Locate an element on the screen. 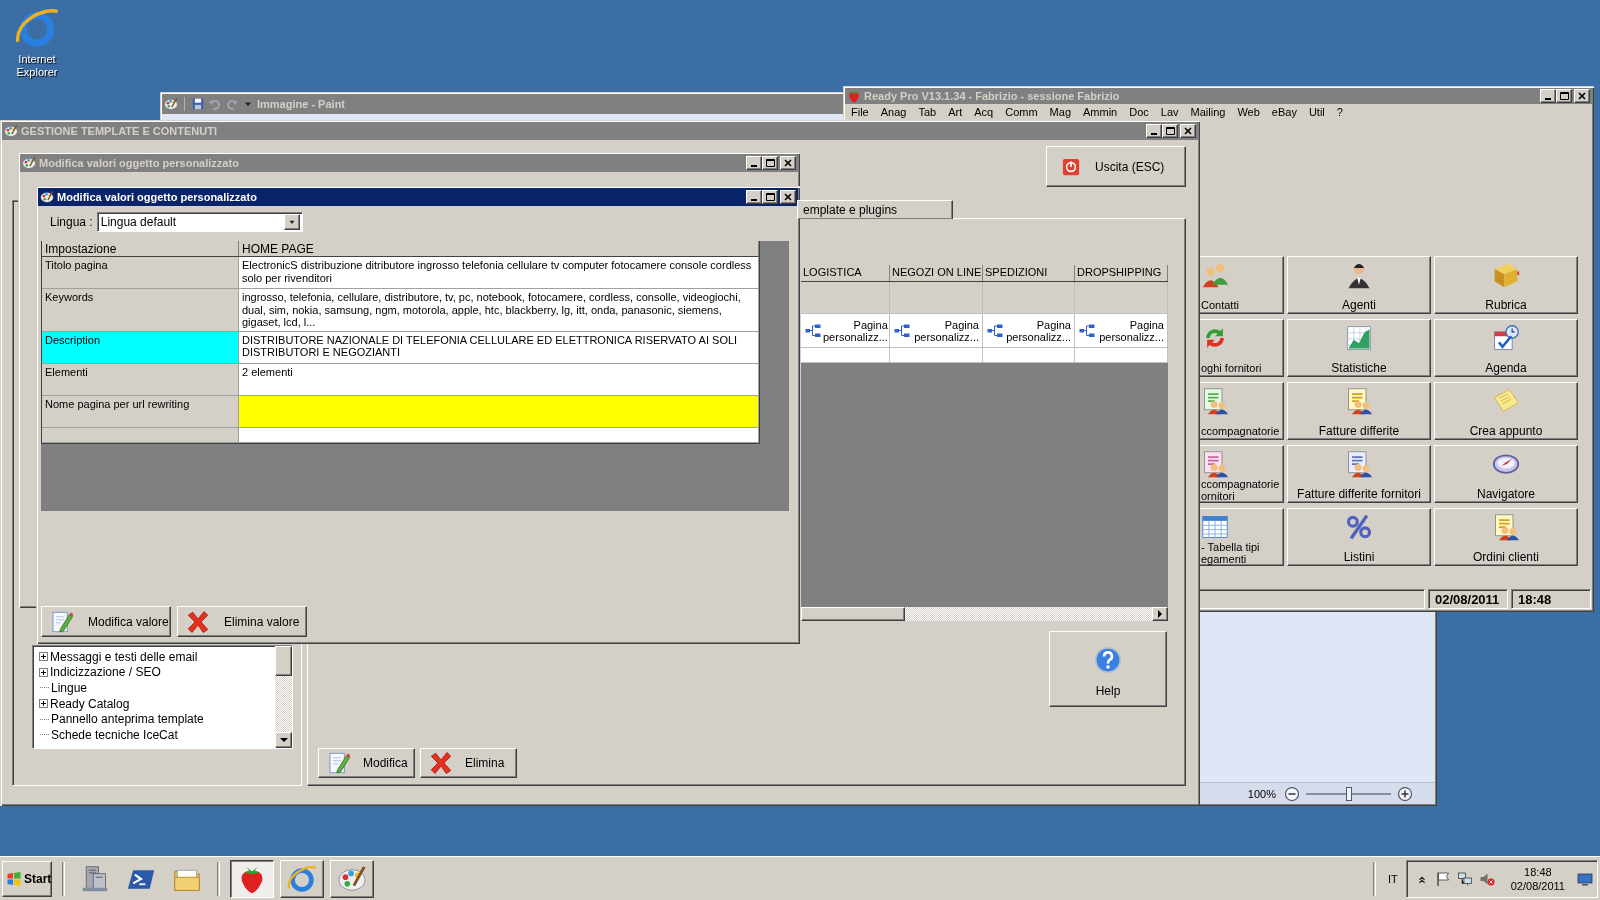 The width and height of the screenshot is (1600, 900). tree-item: Indicizzazione / SEO is located at coordinates (105, 672).